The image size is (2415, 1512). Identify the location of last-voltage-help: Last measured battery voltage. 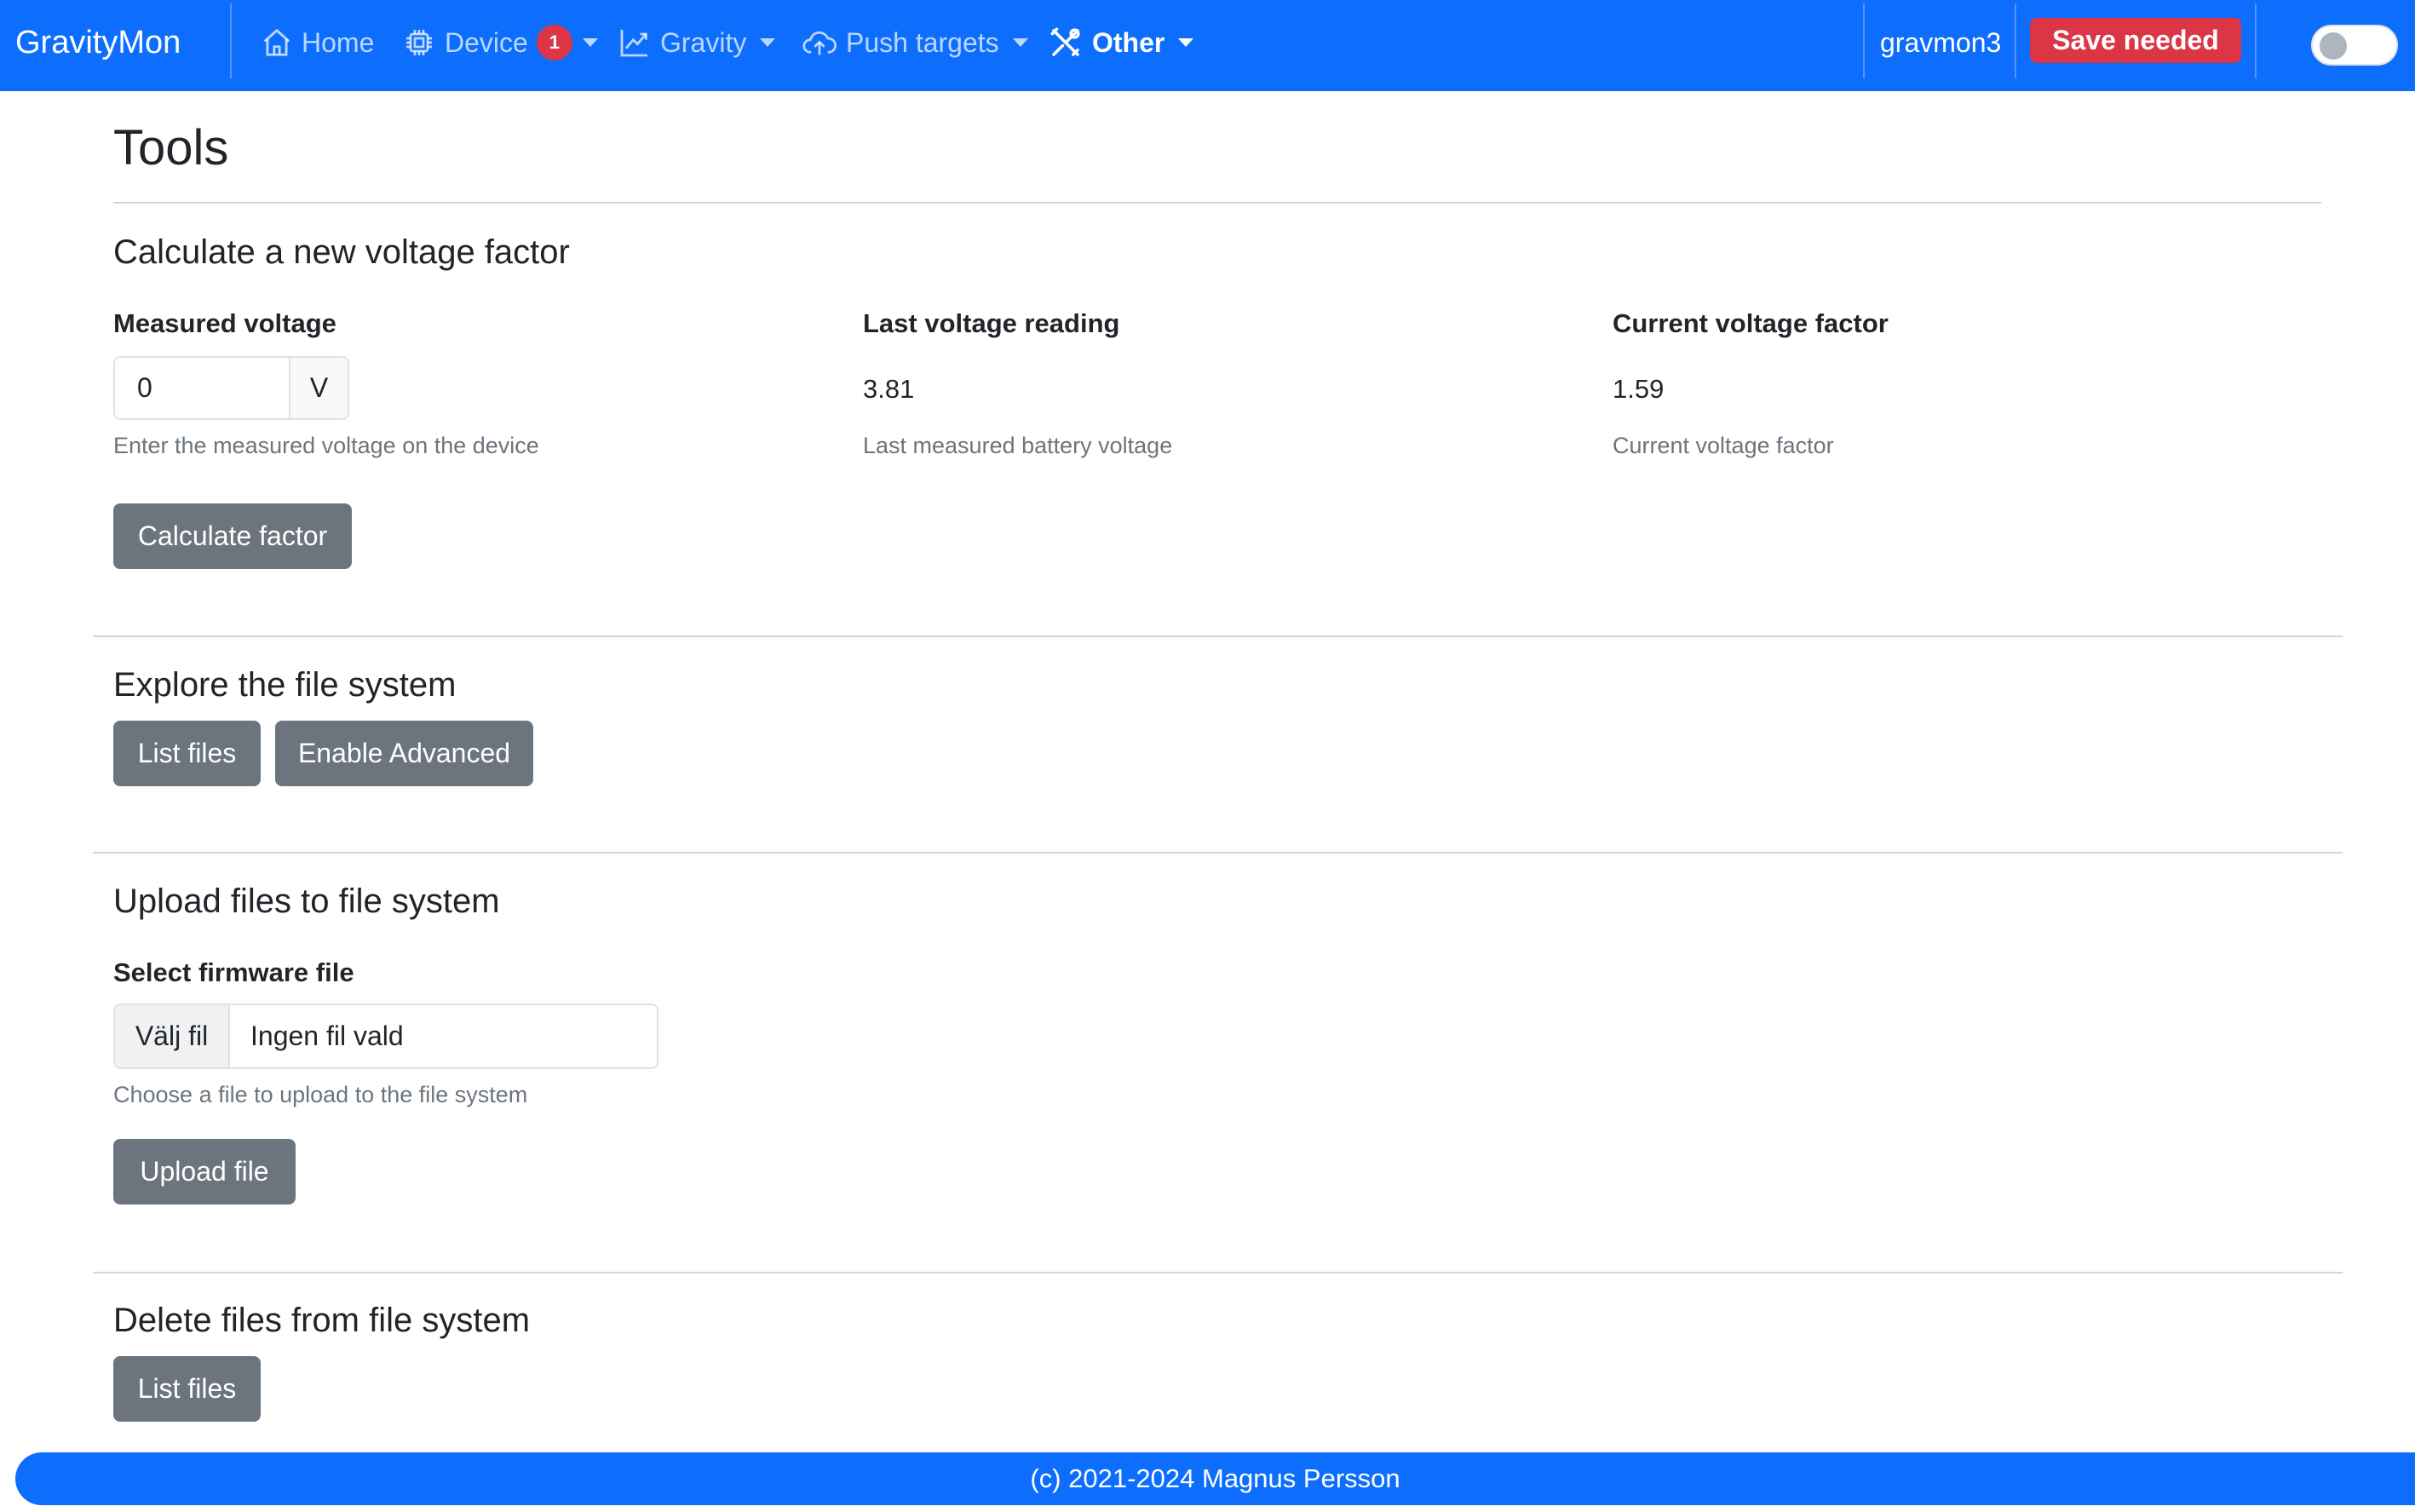
(1018, 445).